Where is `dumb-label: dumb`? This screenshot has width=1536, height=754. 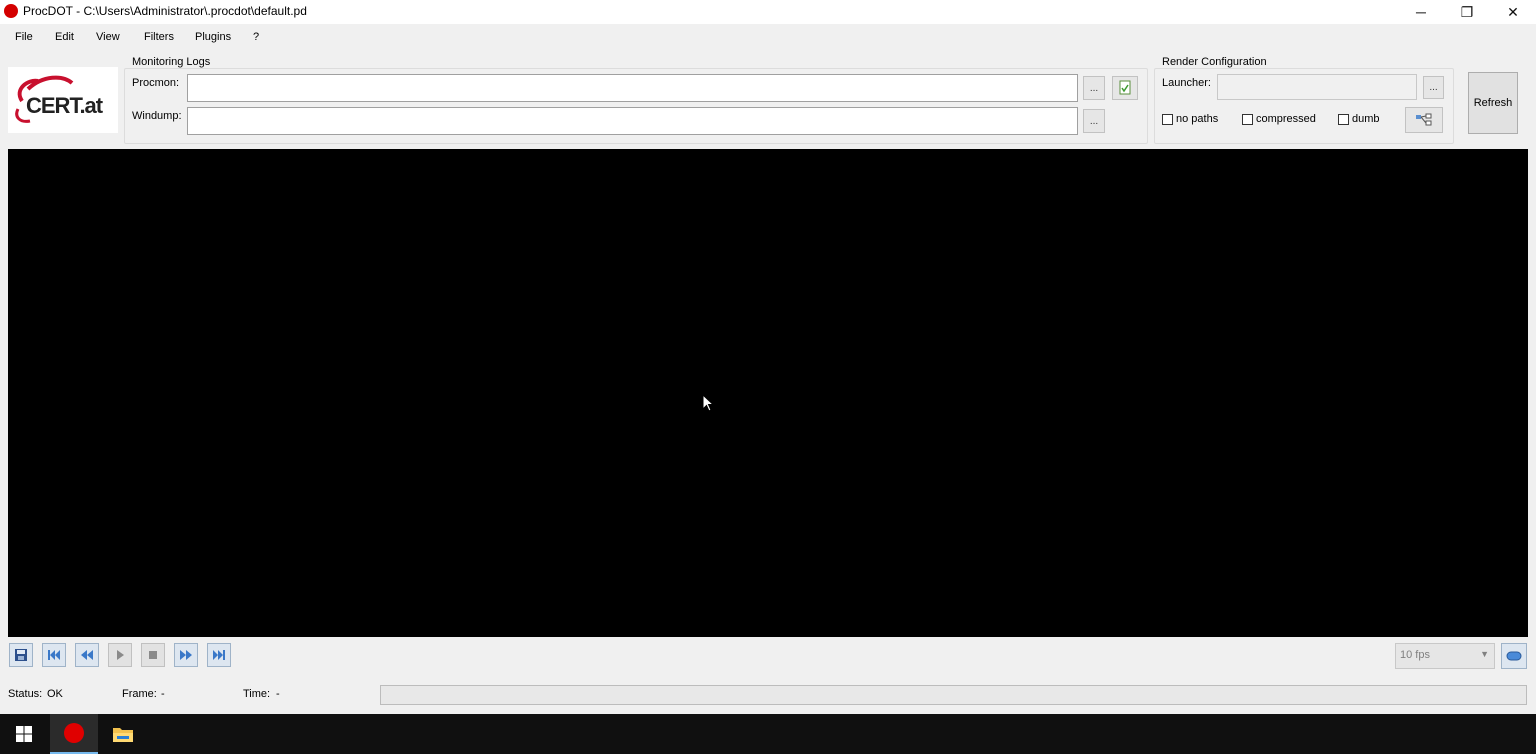 dumb-label: dumb is located at coordinates (1366, 119).